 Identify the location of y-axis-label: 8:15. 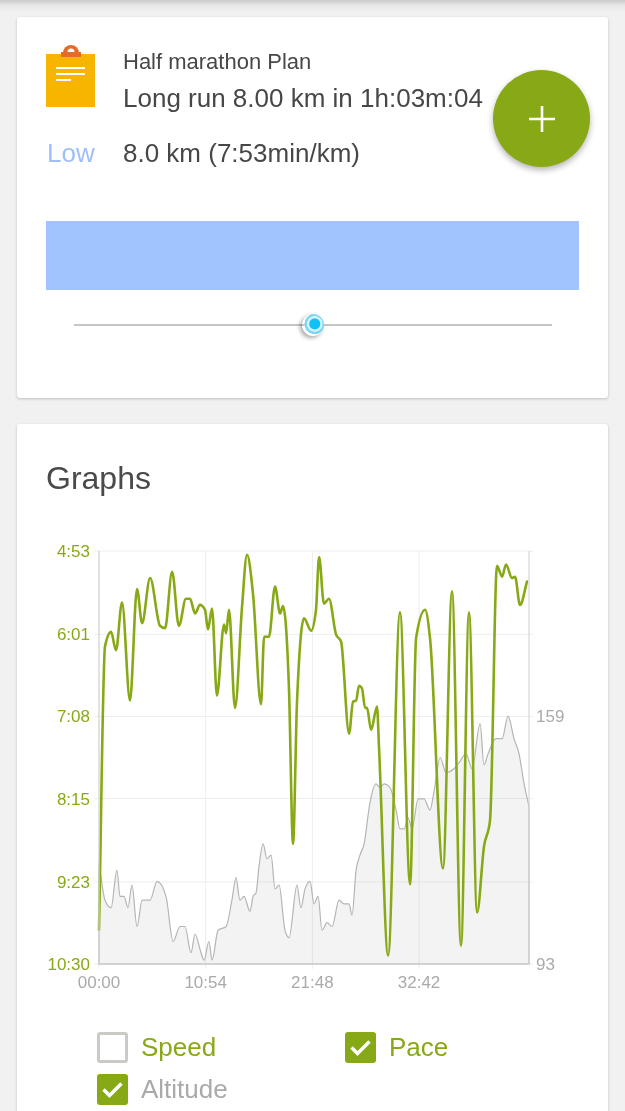
(73, 799).